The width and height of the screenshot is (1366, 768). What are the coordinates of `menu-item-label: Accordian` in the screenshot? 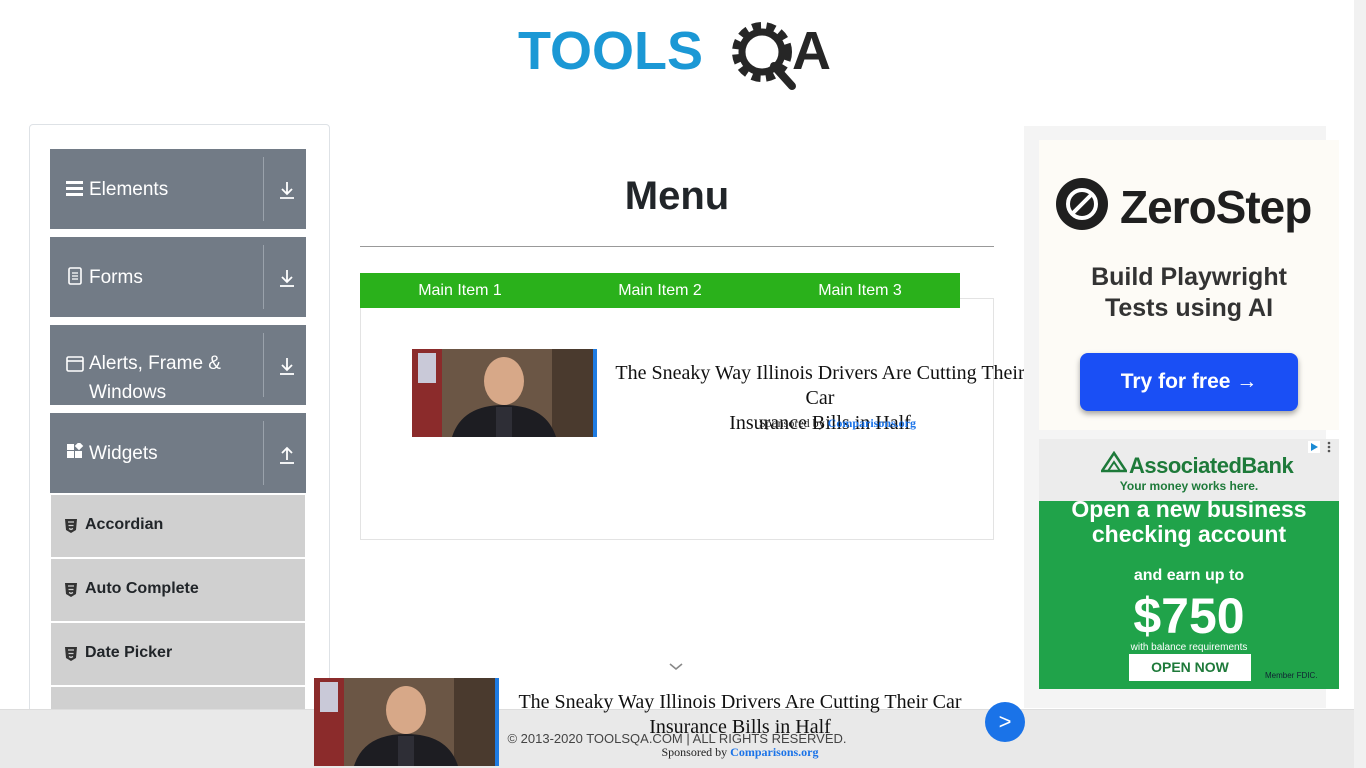 It's located at (124, 524).